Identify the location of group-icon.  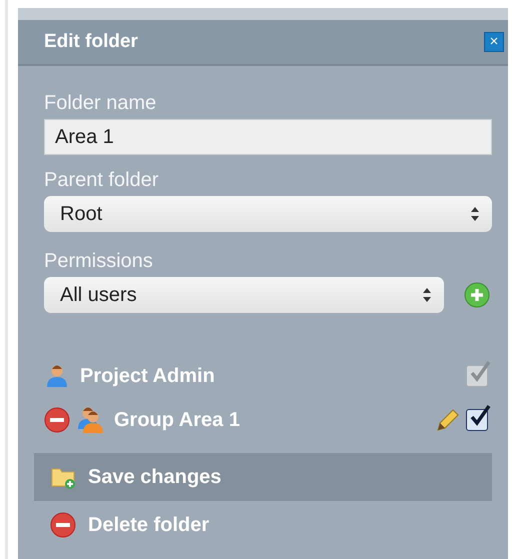
(91, 420).